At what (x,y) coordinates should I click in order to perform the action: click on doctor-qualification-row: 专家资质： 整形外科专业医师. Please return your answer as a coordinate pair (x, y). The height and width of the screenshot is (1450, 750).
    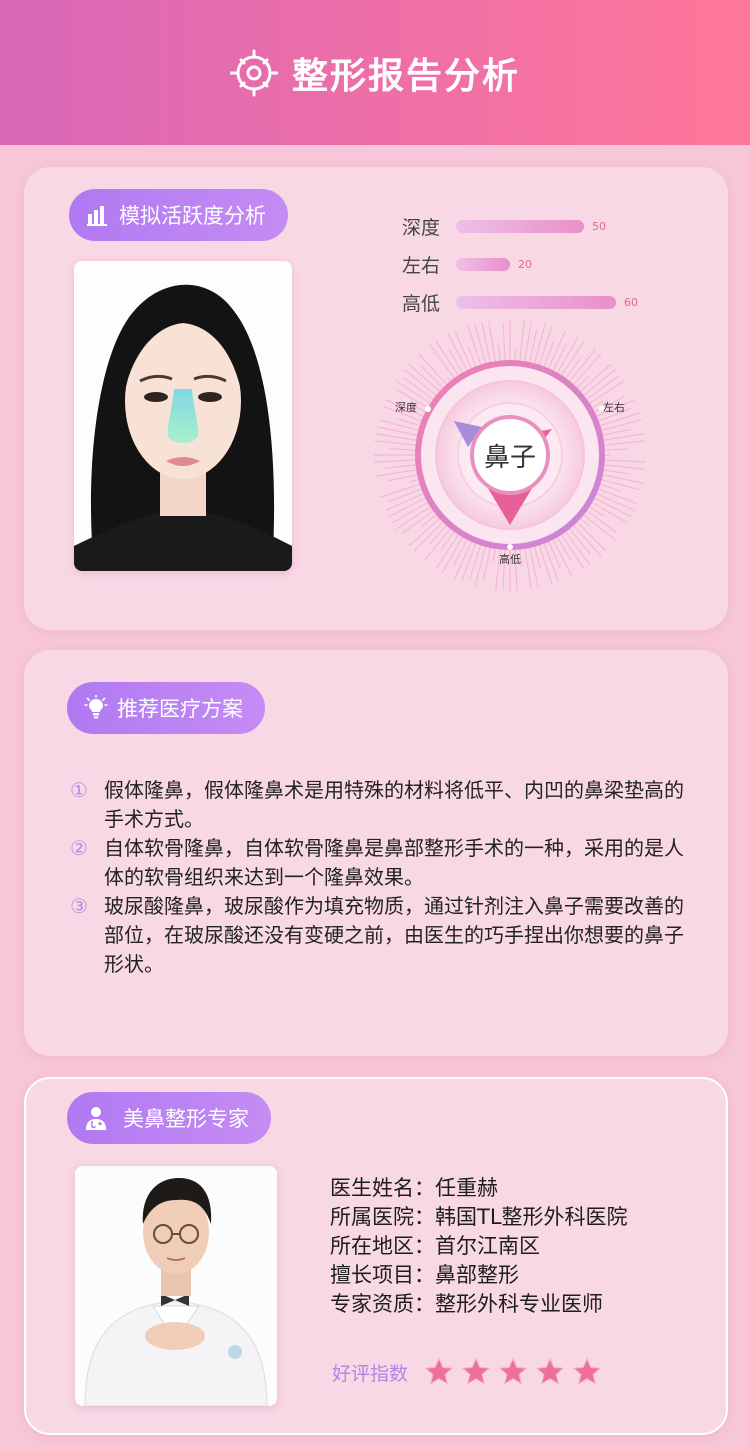
    Looking at the image, I should click on (479, 1304).